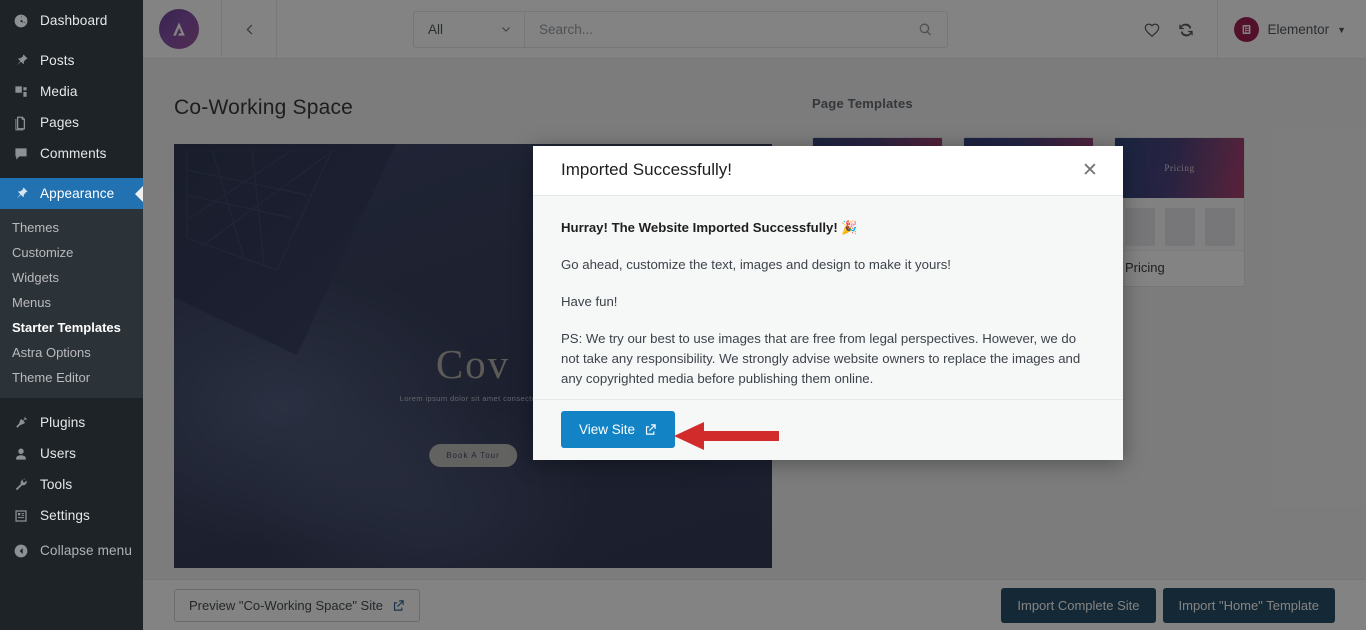 This screenshot has width=1366, height=630. I want to click on page-title: Co-Working Space, so click(264, 107).